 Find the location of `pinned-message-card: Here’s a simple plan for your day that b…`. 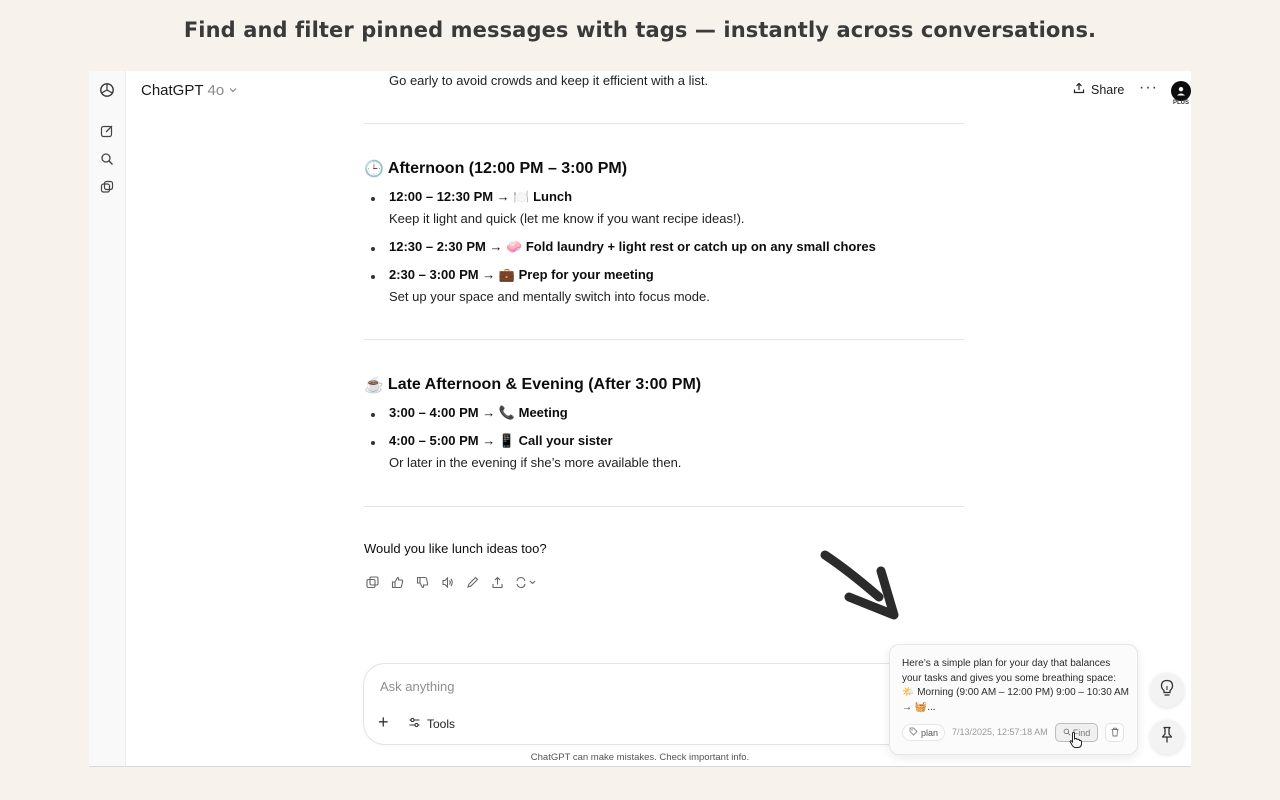

pinned-message-card: Here’s a simple plan for your day that b… is located at coordinates (1013, 699).